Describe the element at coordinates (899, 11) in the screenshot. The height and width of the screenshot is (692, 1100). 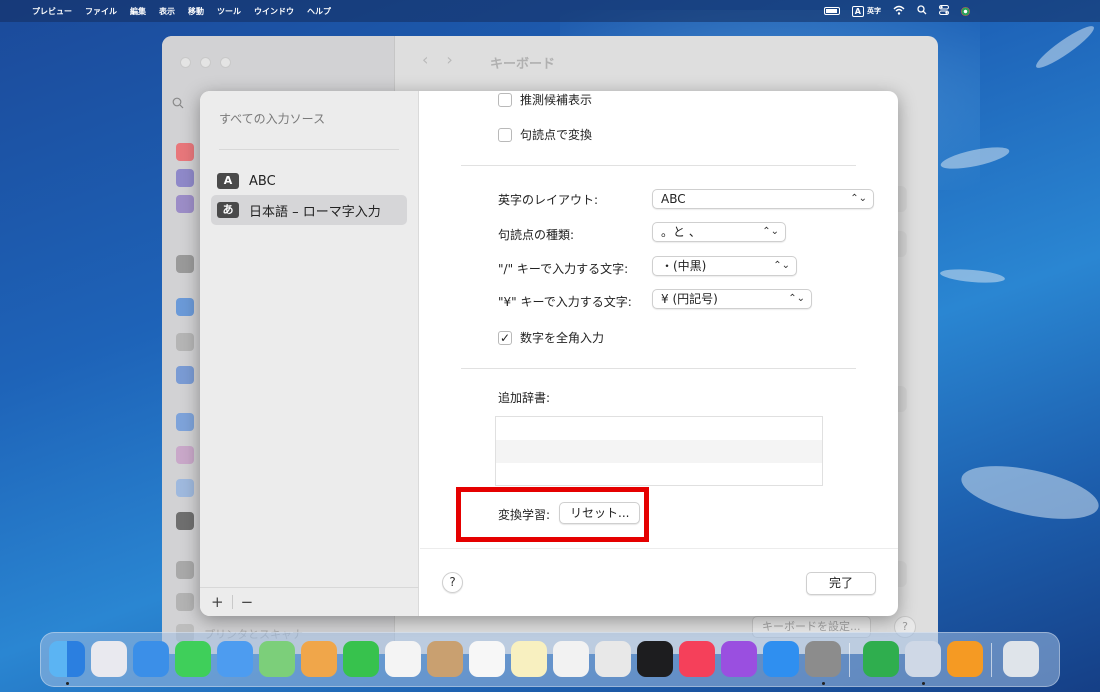
I see `wifi-icon` at that location.